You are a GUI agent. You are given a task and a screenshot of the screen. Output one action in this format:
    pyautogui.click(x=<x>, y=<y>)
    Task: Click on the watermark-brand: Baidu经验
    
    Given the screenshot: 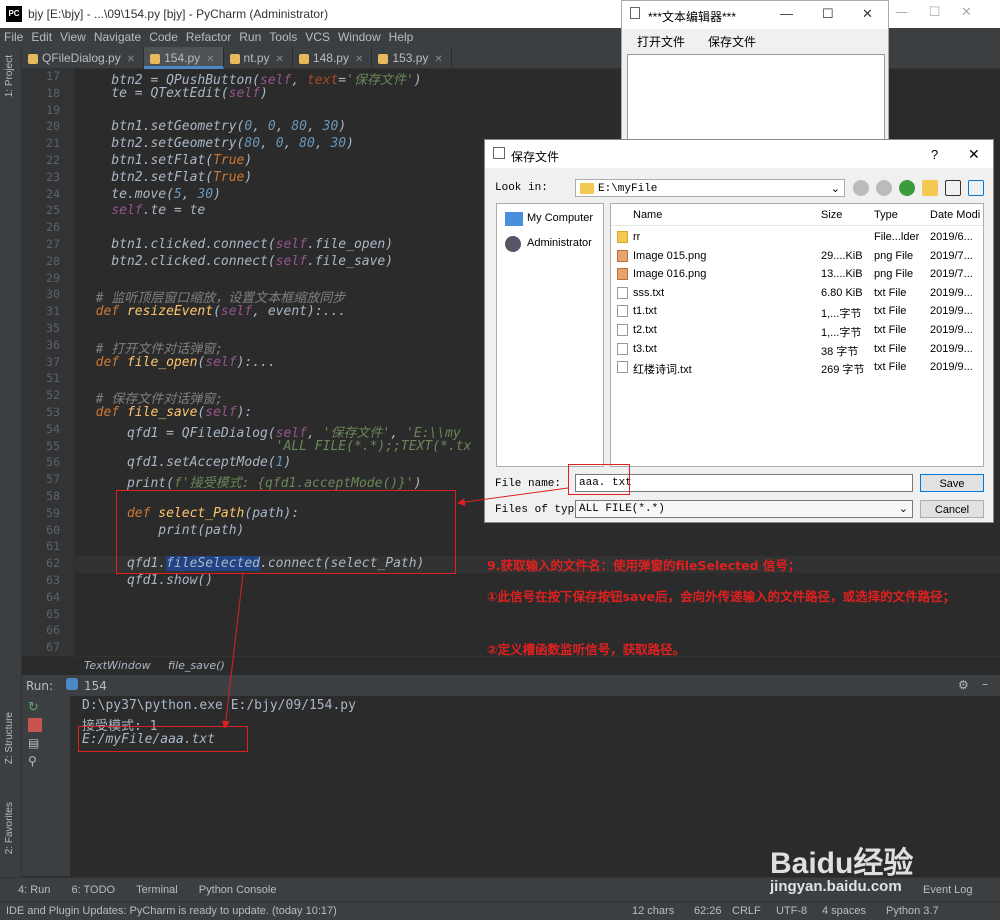 What is the action you would take?
    pyautogui.click(x=842, y=863)
    